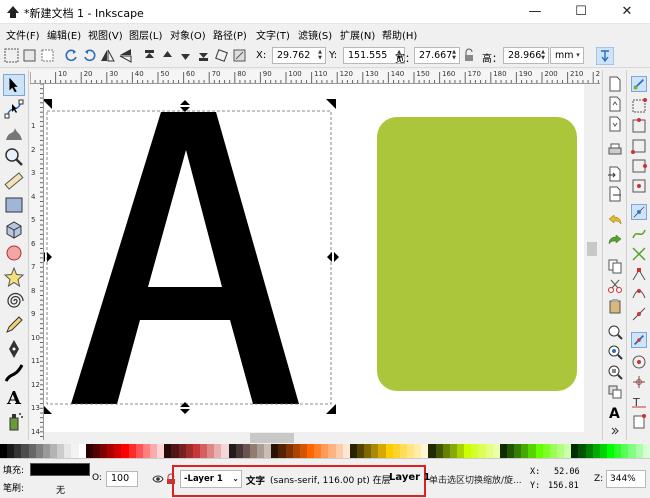 This screenshot has width=650, height=498. I want to click on flip-horizontal-icon, so click(107, 55).